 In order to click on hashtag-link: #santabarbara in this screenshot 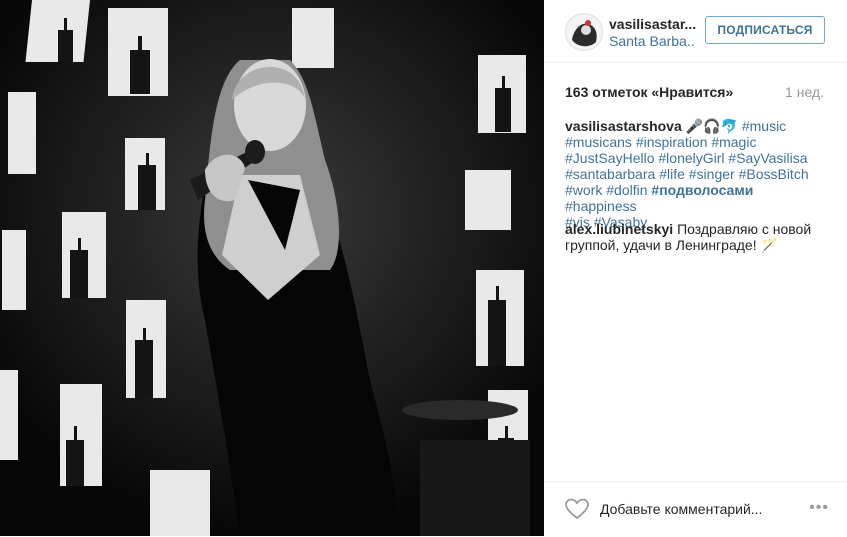, I will do `click(610, 174)`.